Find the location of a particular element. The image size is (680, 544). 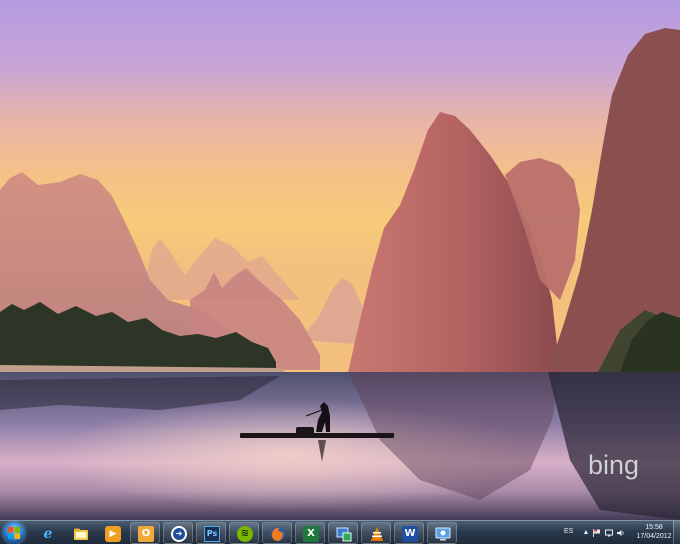

taskbar-app-tools-button is located at coordinates (343, 533).